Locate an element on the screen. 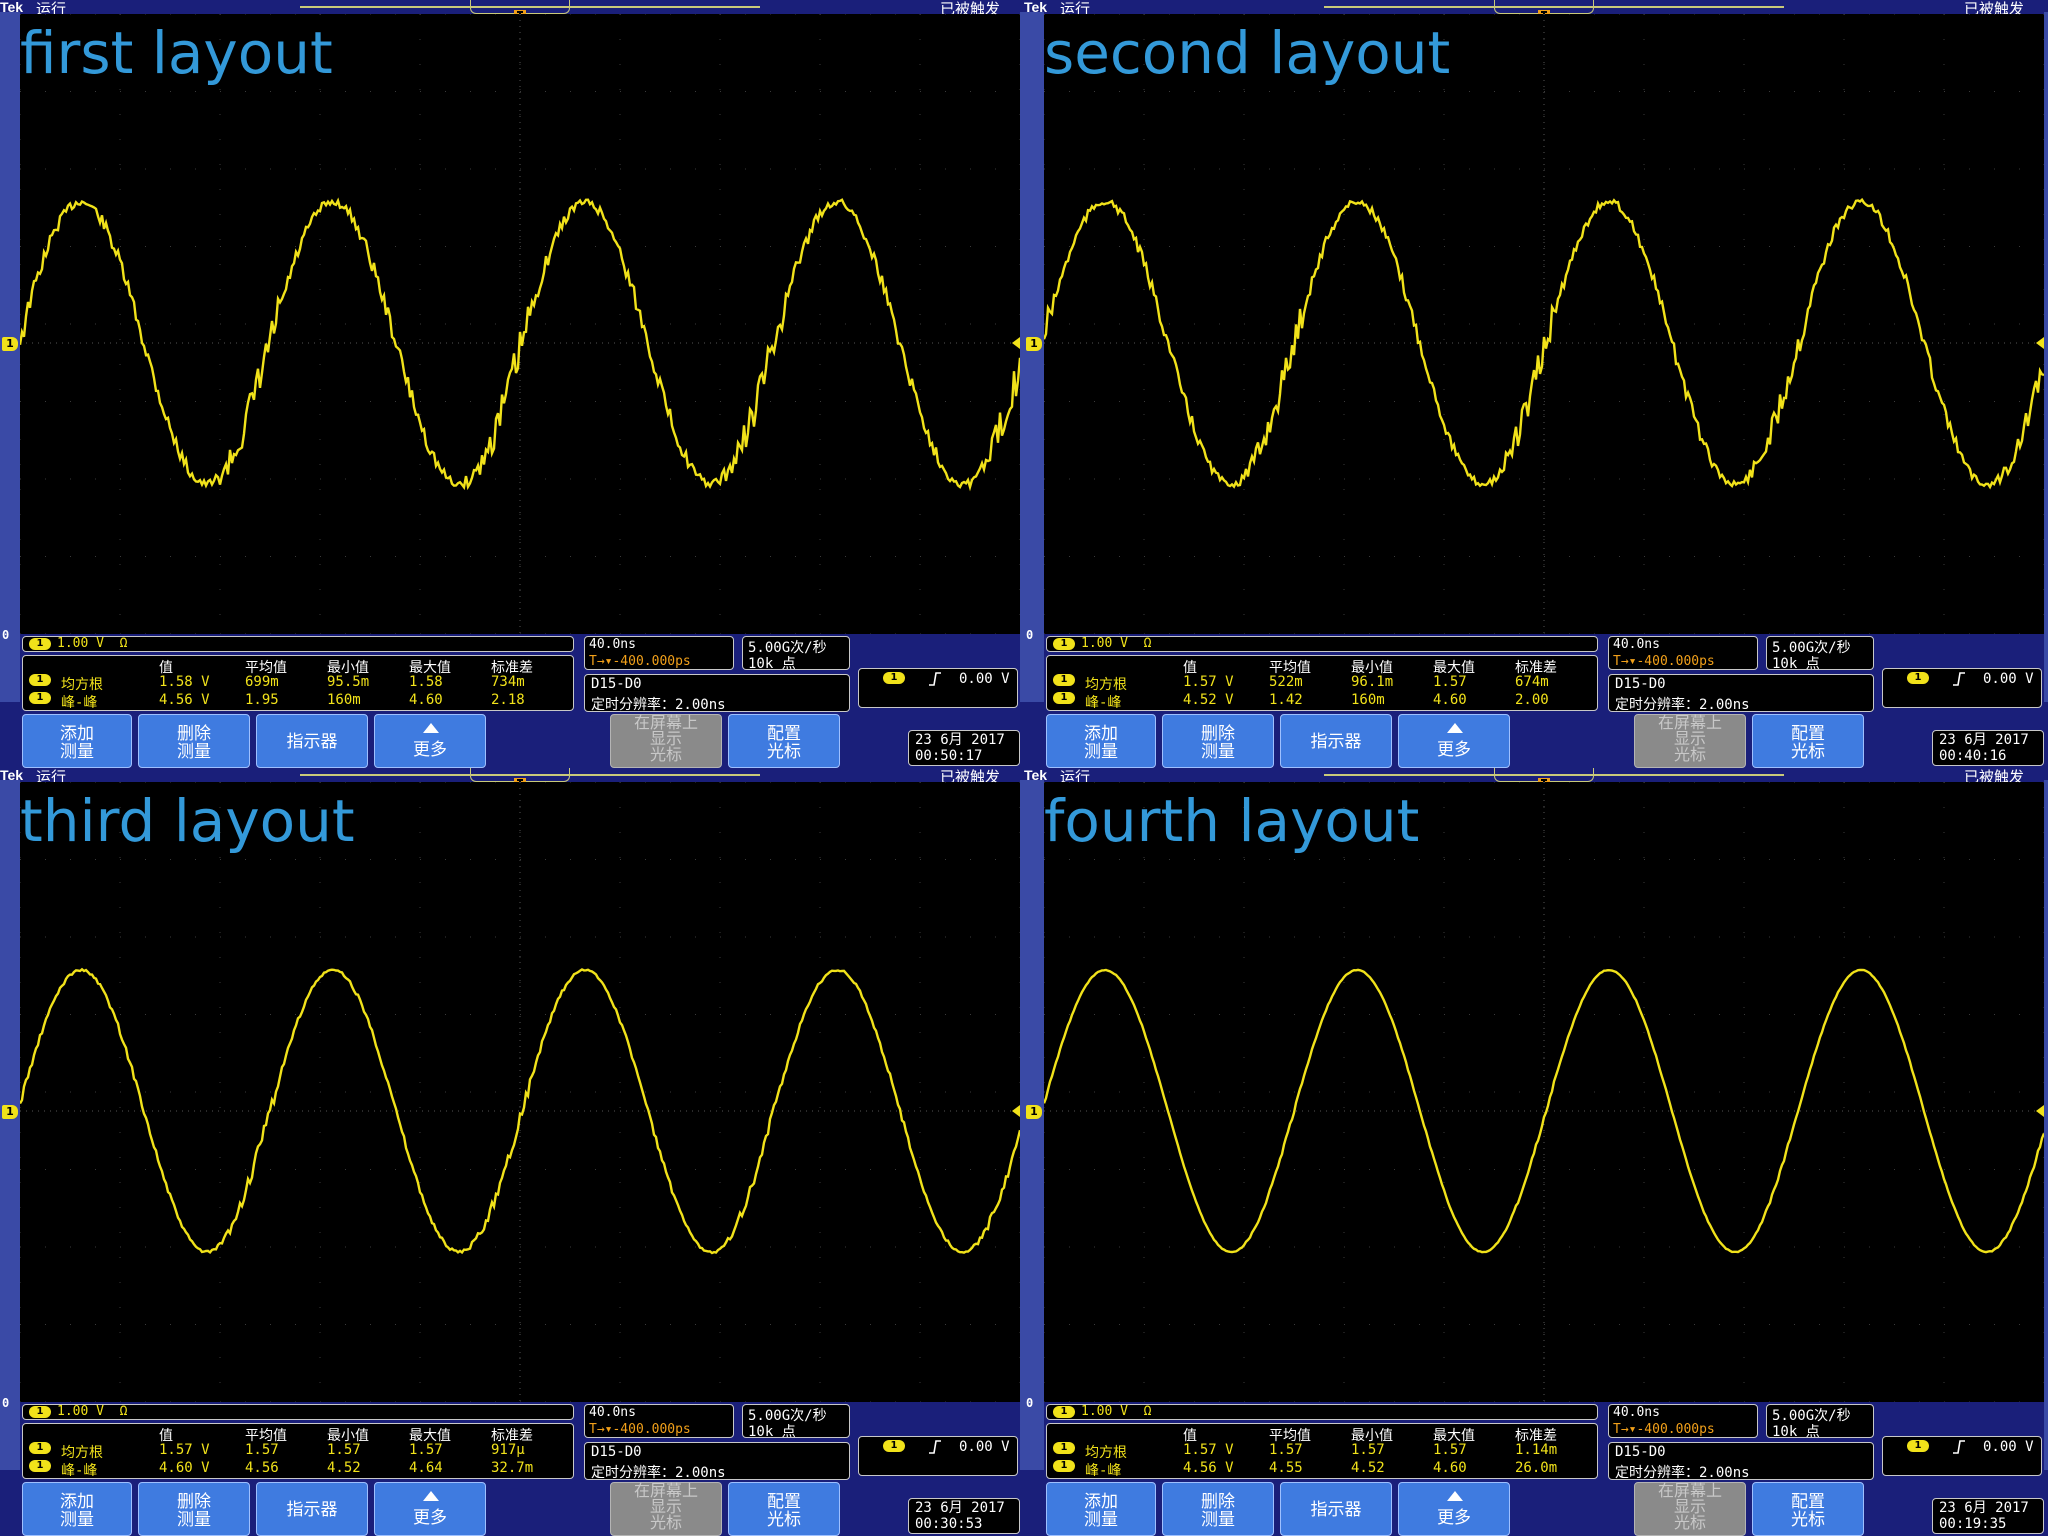 The width and height of the screenshot is (2048, 1536). trigger-source-badge: 1 is located at coordinates (1918, 678).